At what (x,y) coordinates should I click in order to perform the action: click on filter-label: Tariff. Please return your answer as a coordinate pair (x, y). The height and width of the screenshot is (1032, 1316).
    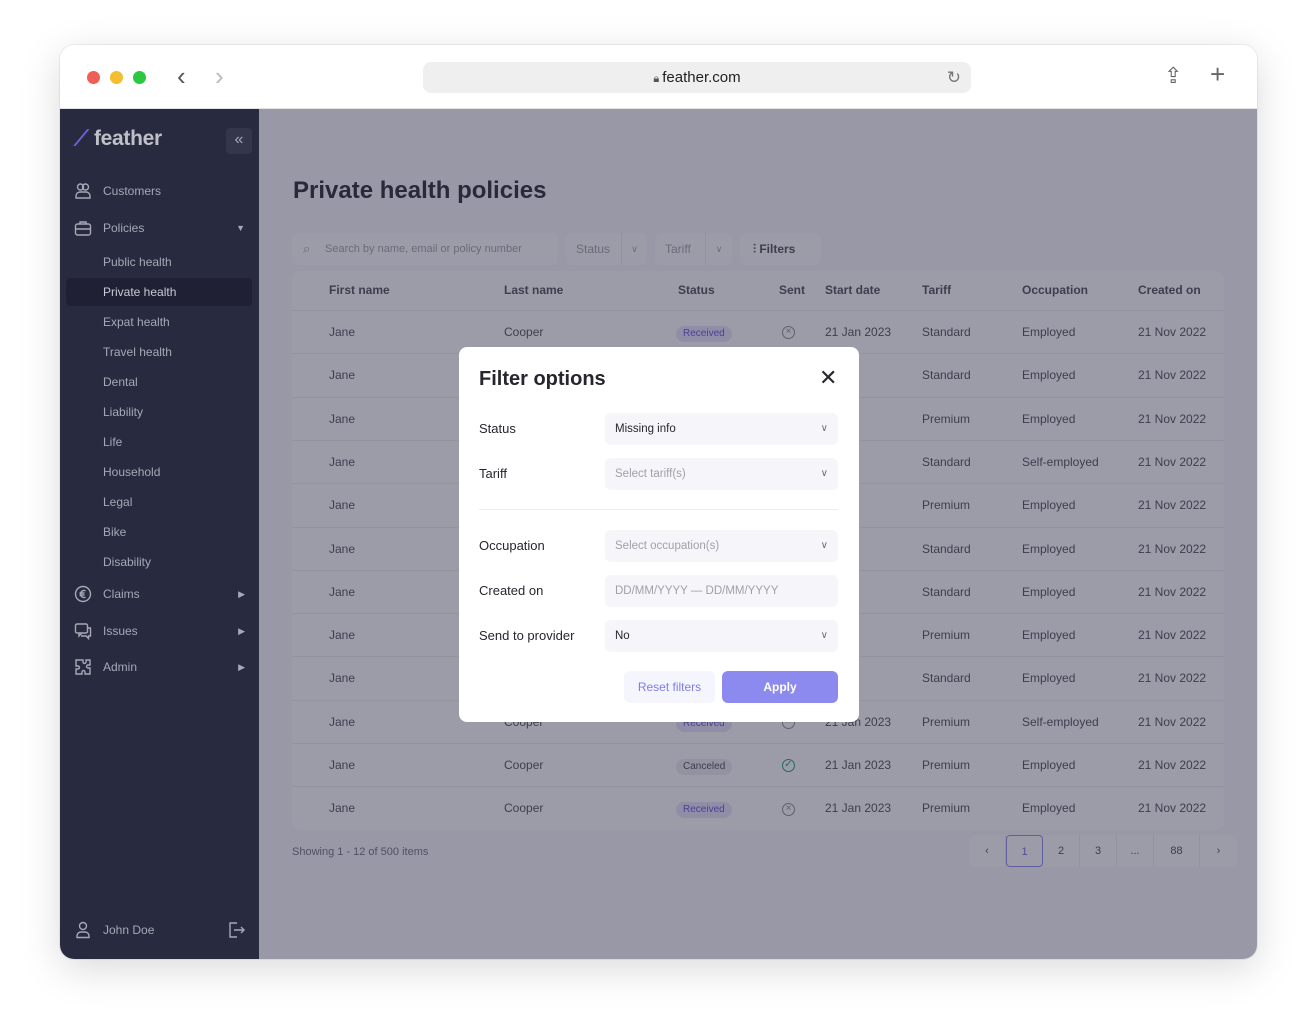
    Looking at the image, I should click on (493, 473).